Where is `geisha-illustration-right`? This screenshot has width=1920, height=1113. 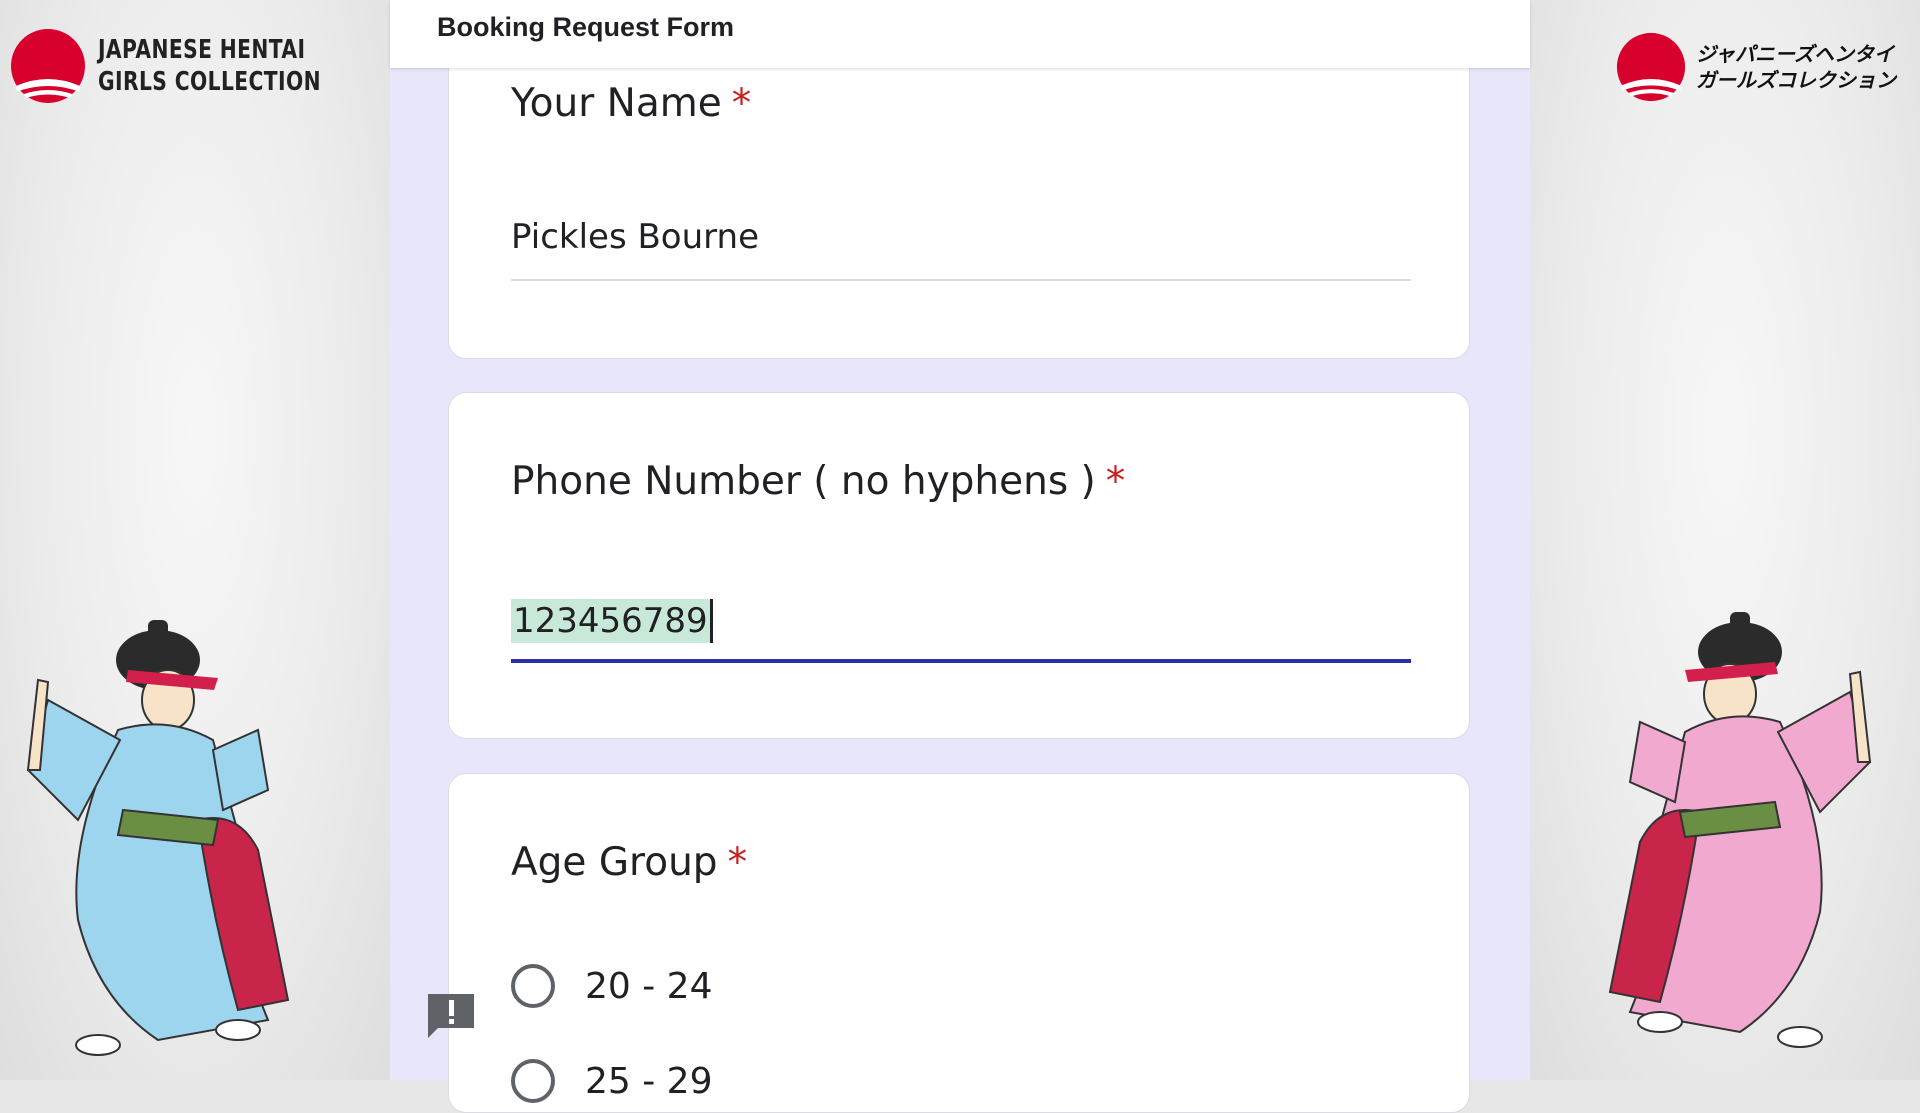
geisha-illustration-right is located at coordinates (1750, 844).